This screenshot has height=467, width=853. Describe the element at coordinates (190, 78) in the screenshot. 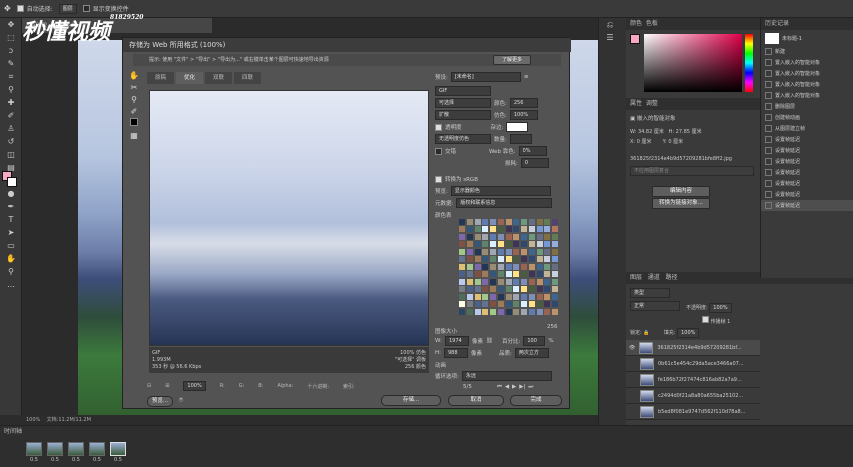

I see `tab-optimized: 优化` at that location.